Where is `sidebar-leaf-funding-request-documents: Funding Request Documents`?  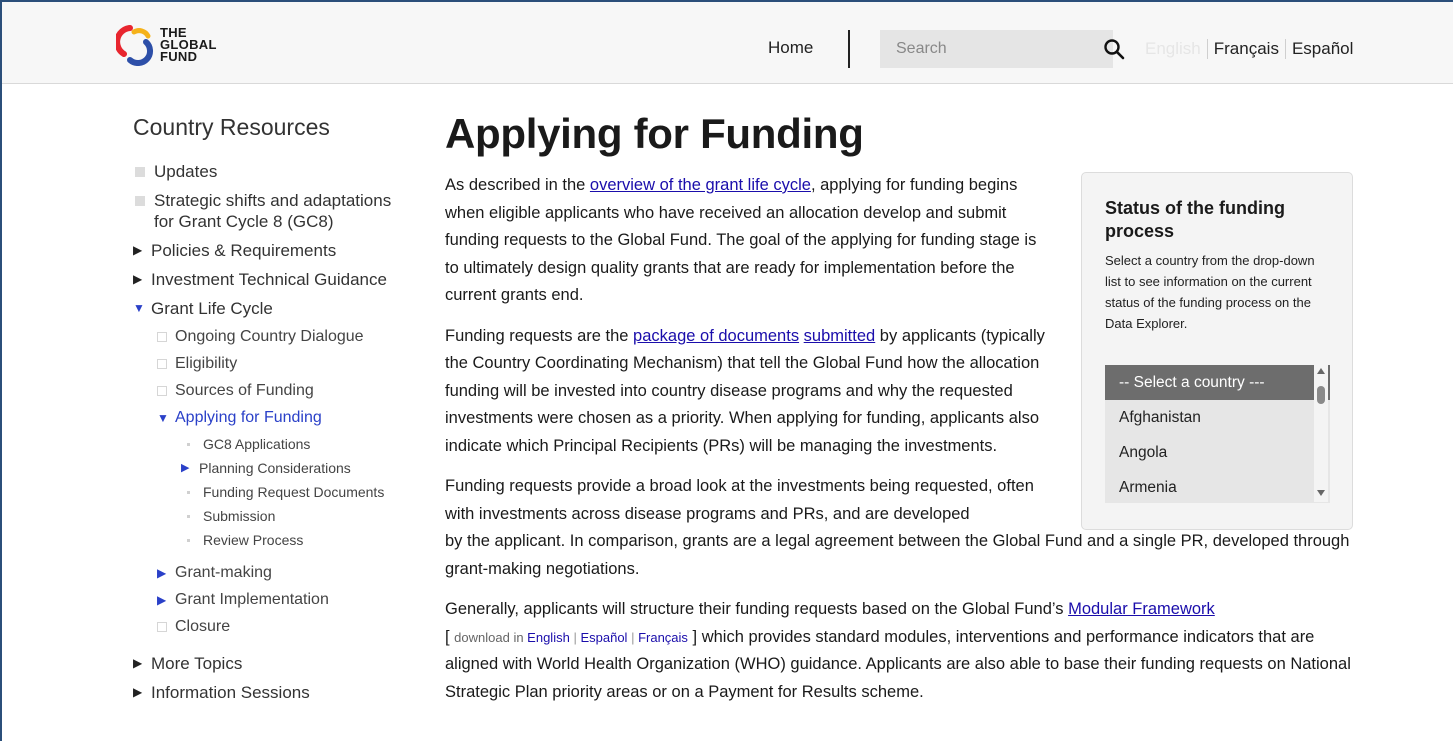
sidebar-leaf-funding-request-documents: Funding Request Documents is located at coordinates (292, 492).